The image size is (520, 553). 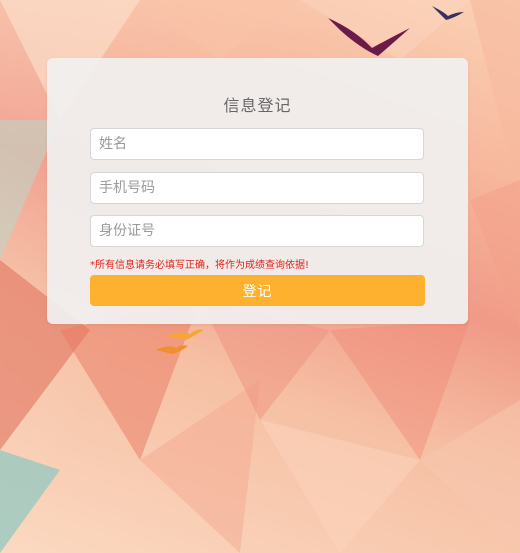 What do you see at coordinates (257, 231) in the screenshot?
I see `id-number-input` at bounding box center [257, 231].